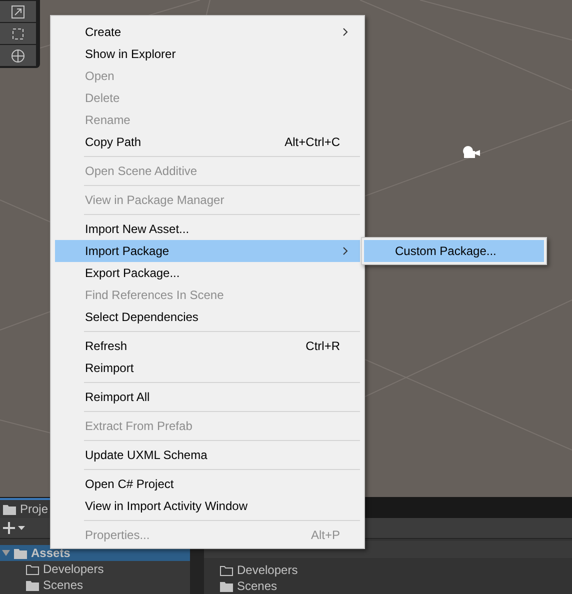 Image resolution: width=572 pixels, height=594 pixels. Describe the element at coordinates (207, 397) in the screenshot. I see `menu-item: Reimport All` at that location.